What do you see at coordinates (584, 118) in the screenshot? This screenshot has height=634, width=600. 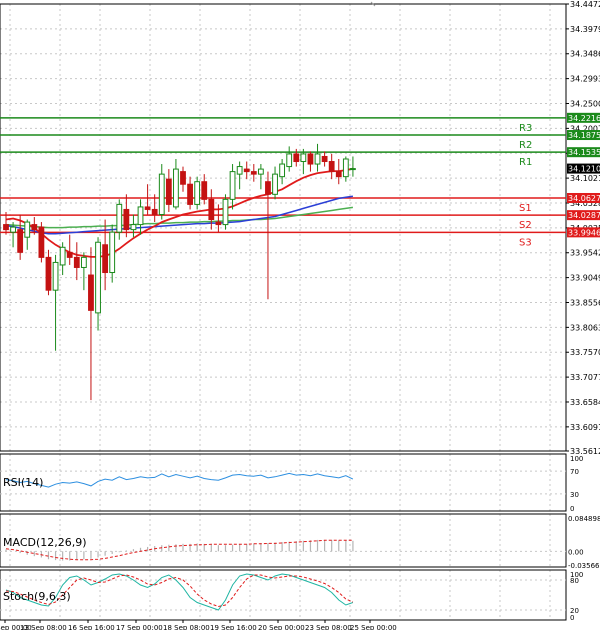 I see `pivot-price-label: 34.22160` at bounding box center [584, 118].